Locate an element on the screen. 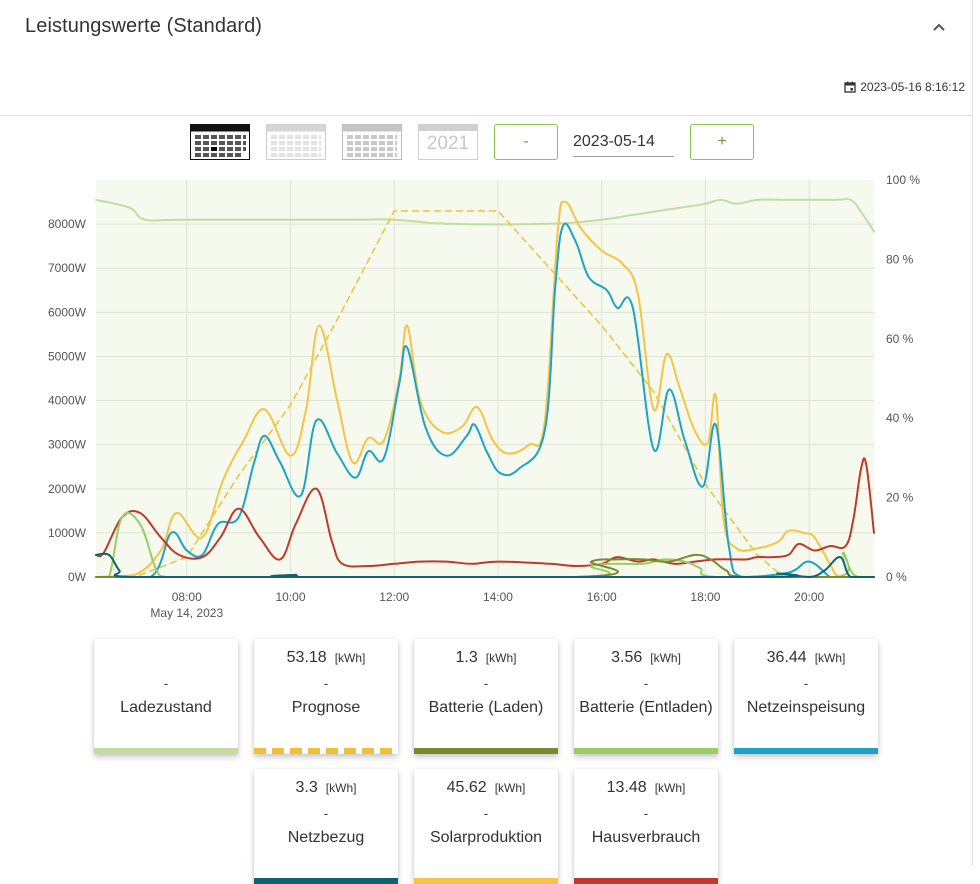 This screenshot has height=884, width=980. toolbar: 2021 - + is located at coordinates (486, 144).